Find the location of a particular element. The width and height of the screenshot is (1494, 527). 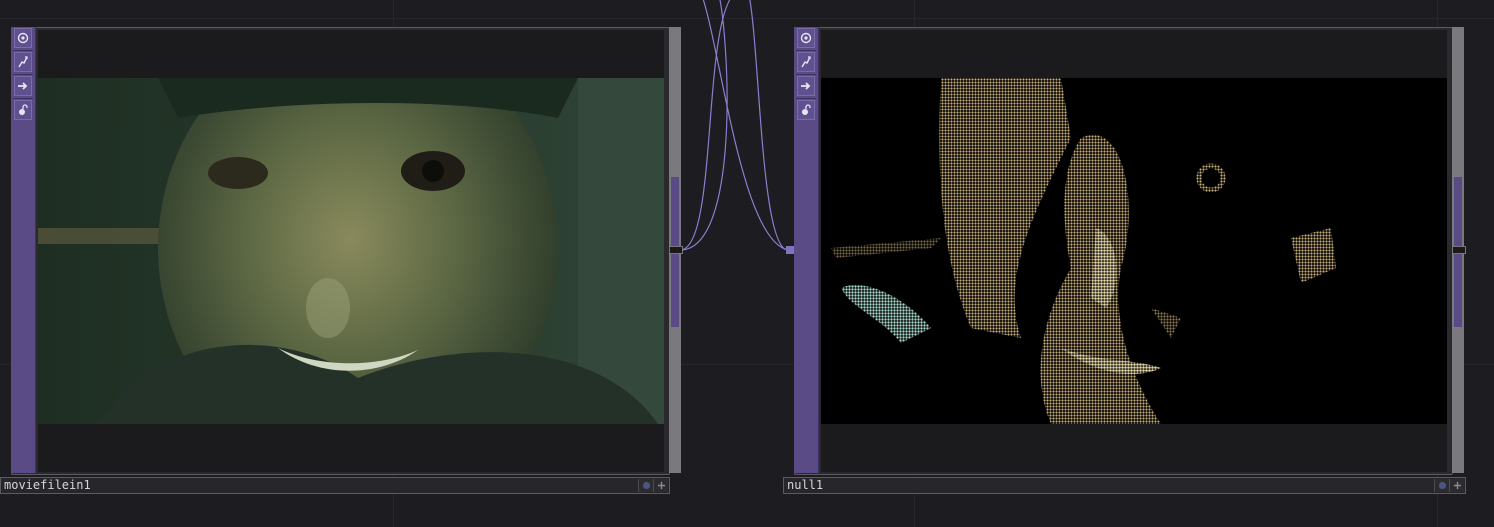

wire-moviefilein1-to-null1 is located at coordinates (705, 125).